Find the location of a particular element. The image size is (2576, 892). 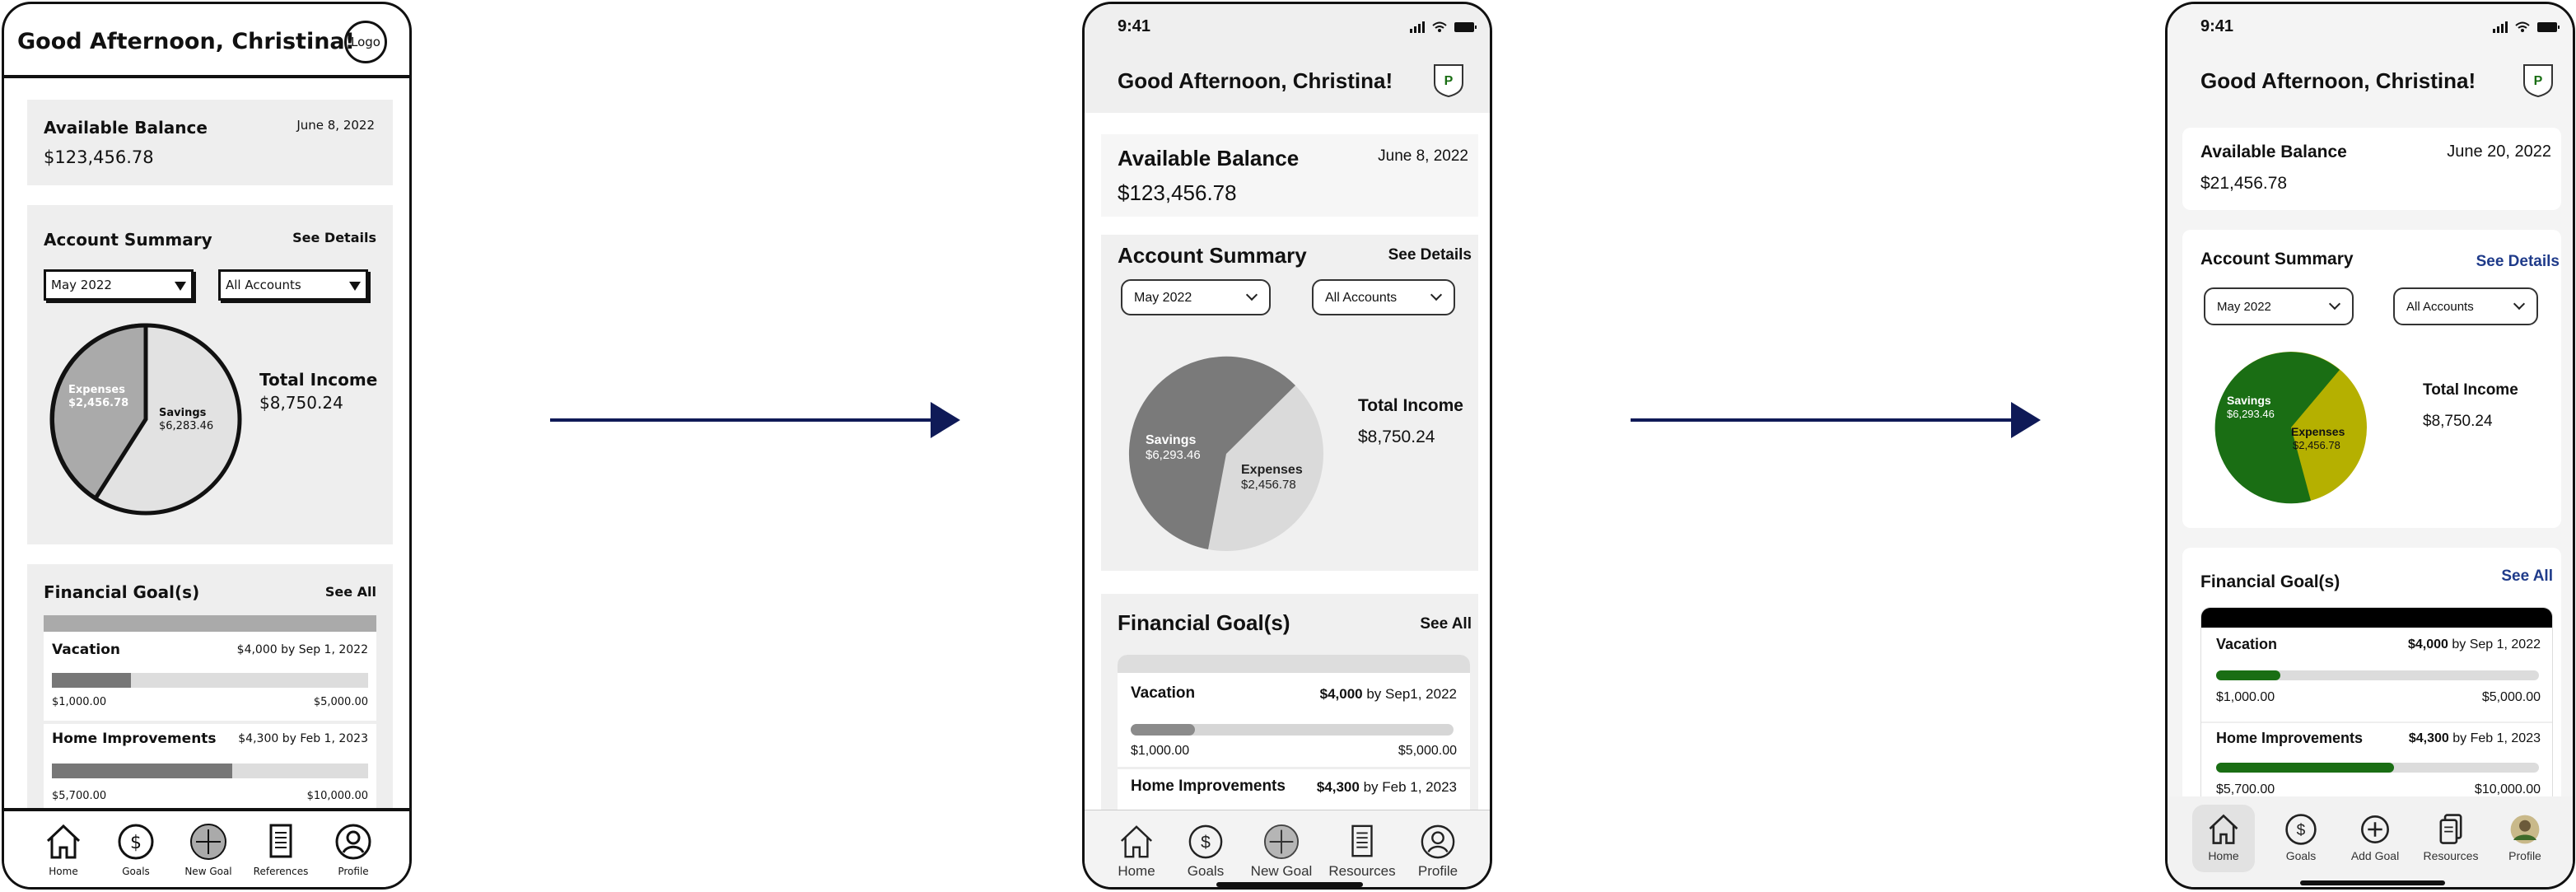

summary-pie-chart: Savings $6,293.46 Expenses $2,456.78 is located at coordinates (1225, 453).